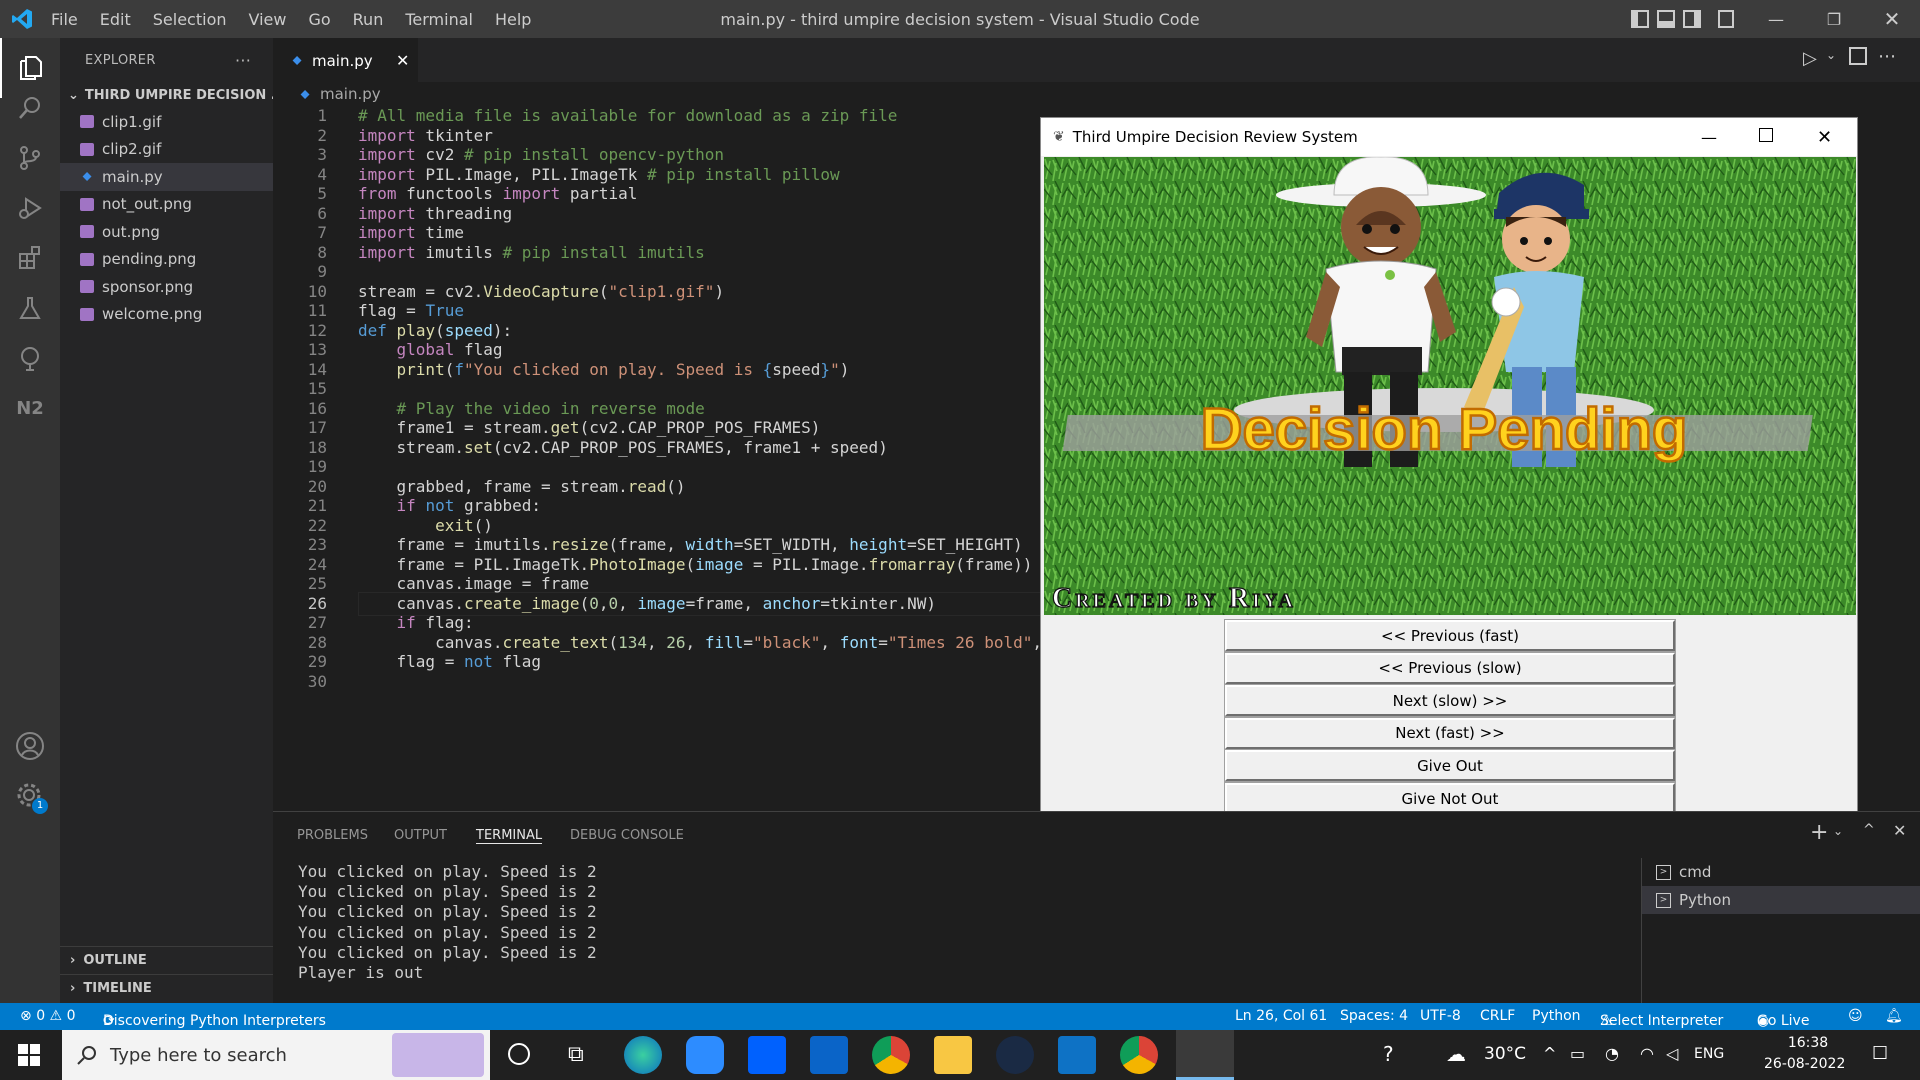  Describe the element at coordinates (1766, 135) in the screenshot. I see `tk-maximize-button` at that location.